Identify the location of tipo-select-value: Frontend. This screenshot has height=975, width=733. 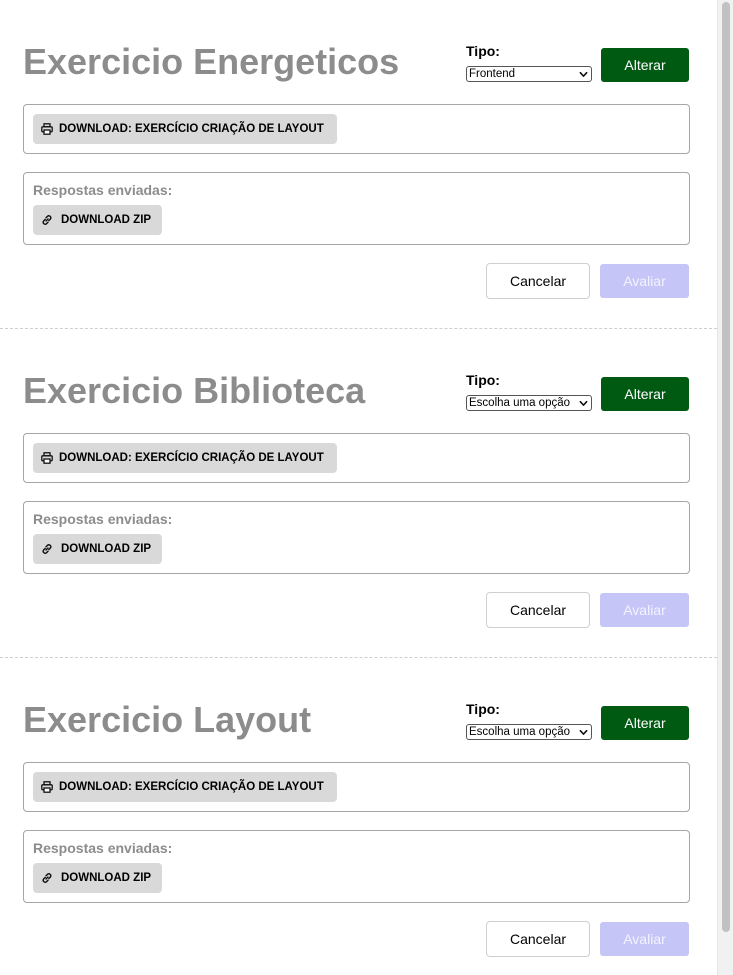
(492, 74).